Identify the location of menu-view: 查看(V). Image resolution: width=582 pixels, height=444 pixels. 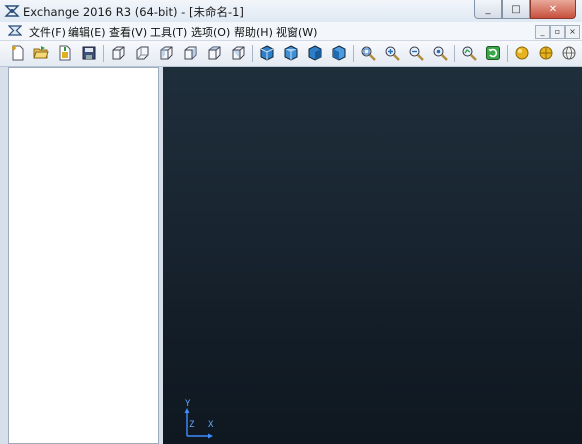
(128, 32).